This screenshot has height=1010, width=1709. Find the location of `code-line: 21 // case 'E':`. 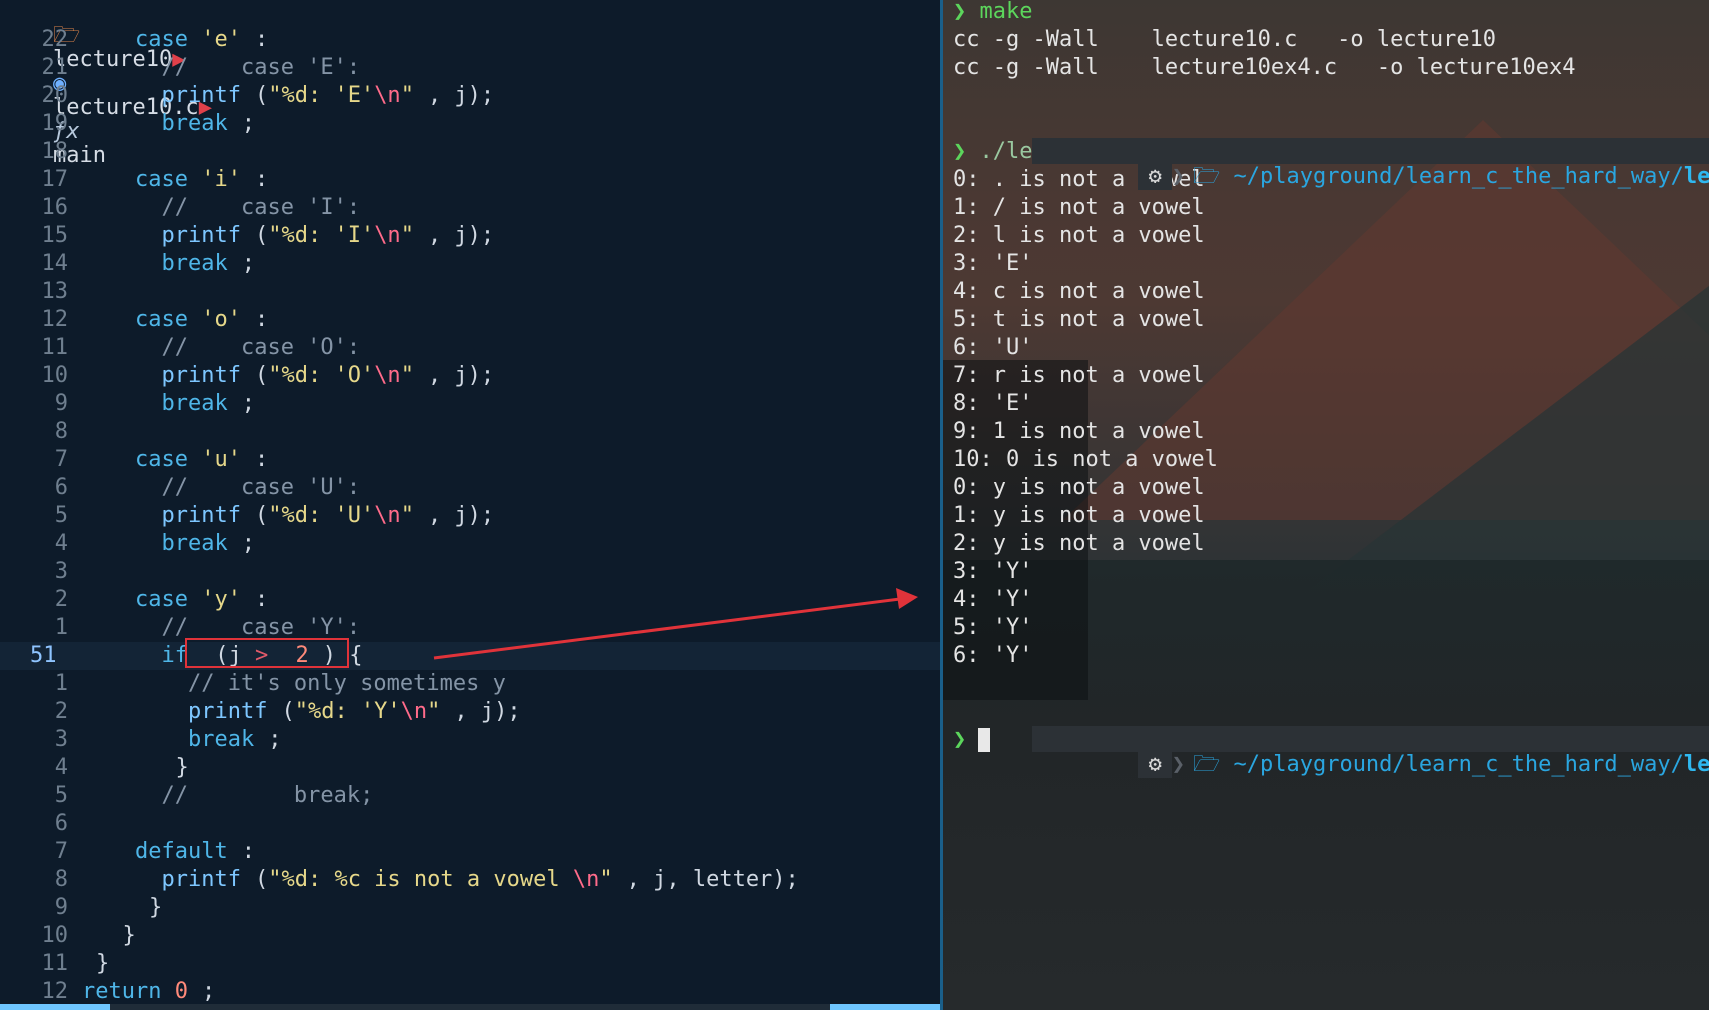

code-line: 21 // case 'E': is located at coordinates (470, 68).